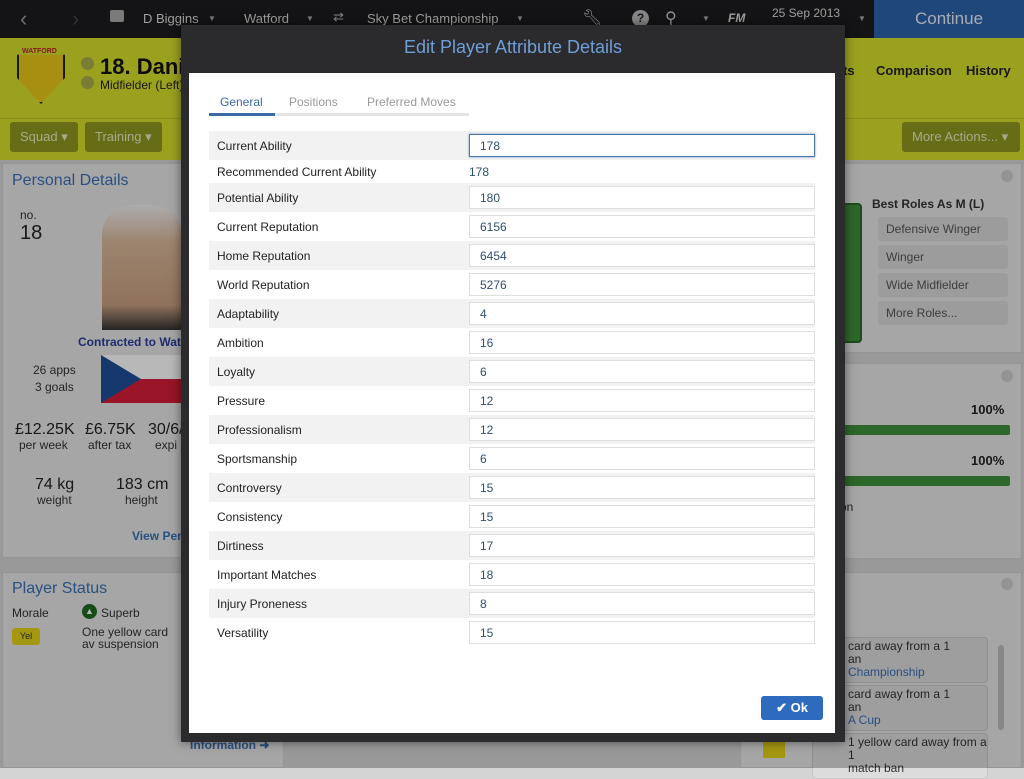 This screenshot has height=779, width=1024. What do you see at coordinates (642, 145) in the screenshot?
I see `attribute-input: 178` at bounding box center [642, 145].